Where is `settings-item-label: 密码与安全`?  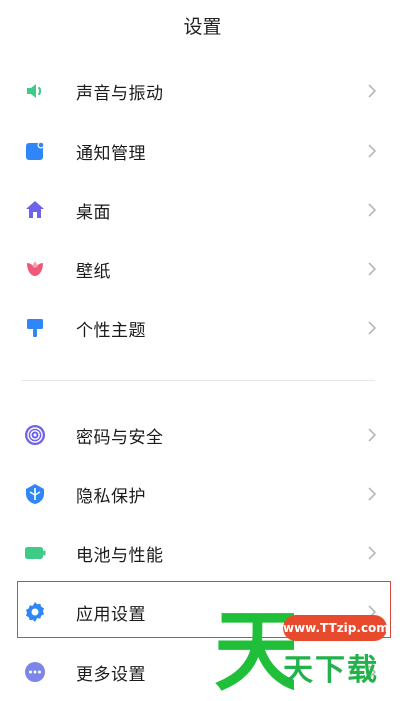
settings-item-label: 密码与安全 is located at coordinates (120, 438).